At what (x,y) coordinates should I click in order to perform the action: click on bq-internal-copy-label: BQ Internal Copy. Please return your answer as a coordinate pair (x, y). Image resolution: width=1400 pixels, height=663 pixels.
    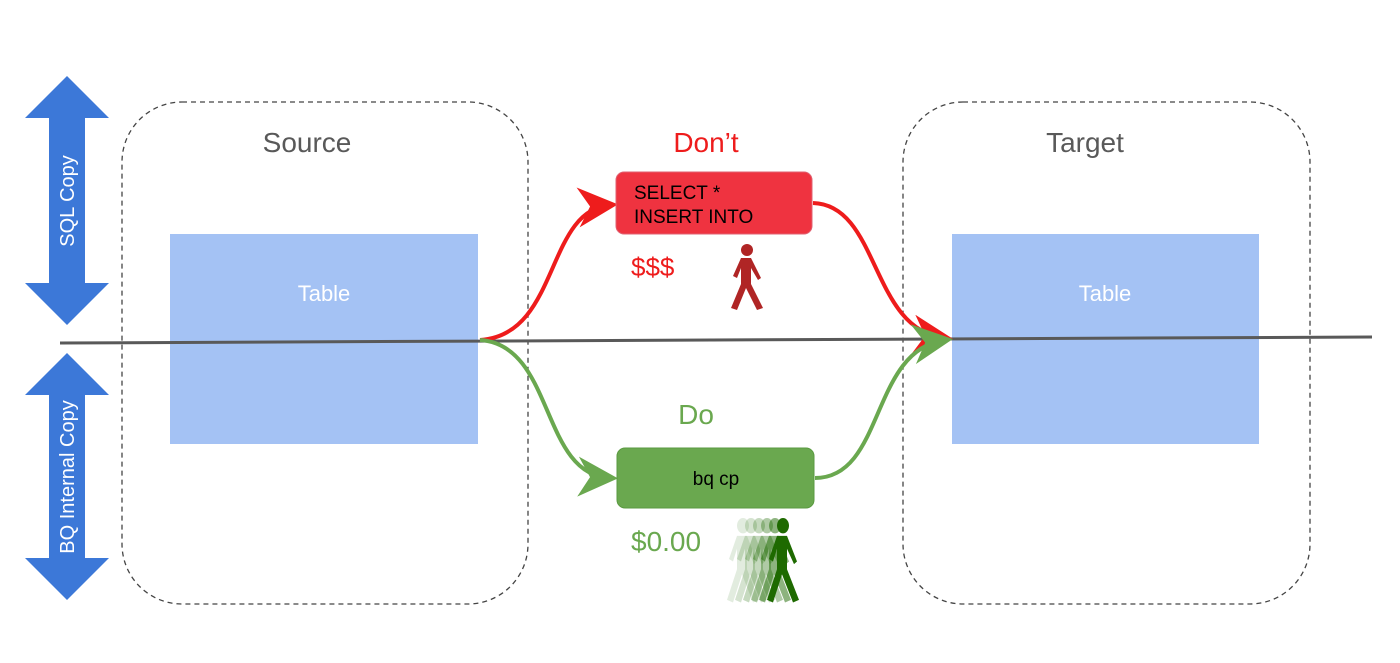
    Looking at the image, I should click on (68, 476).